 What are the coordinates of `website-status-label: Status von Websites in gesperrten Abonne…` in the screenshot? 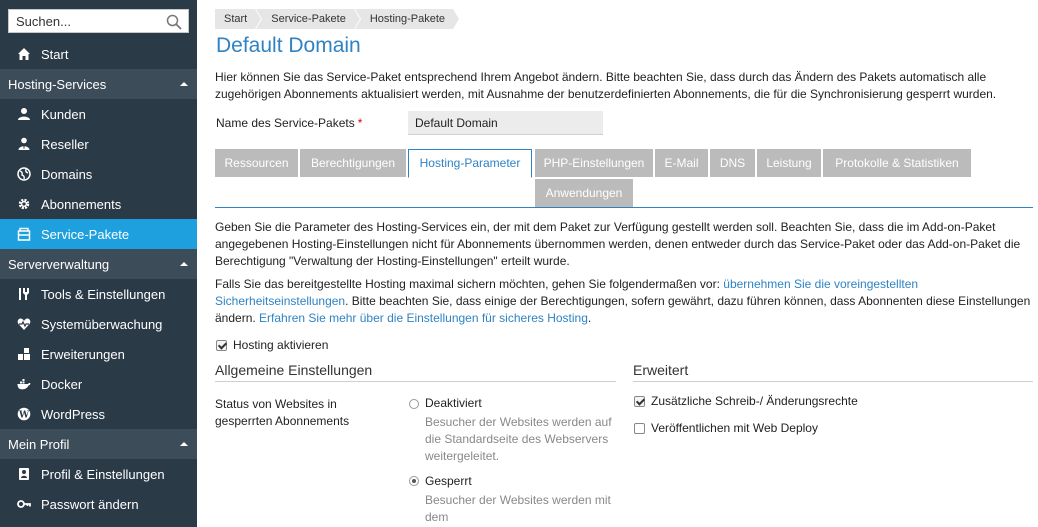 It's located at (282, 412).